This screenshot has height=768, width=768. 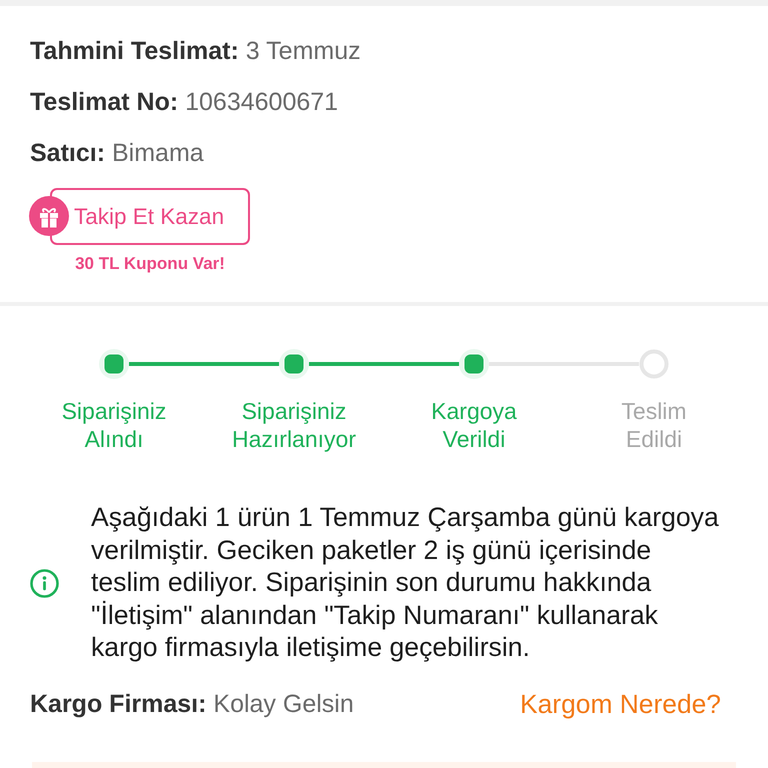 What do you see at coordinates (114, 425) in the screenshot?
I see `step-label: Siparişiniz Alındı` at bounding box center [114, 425].